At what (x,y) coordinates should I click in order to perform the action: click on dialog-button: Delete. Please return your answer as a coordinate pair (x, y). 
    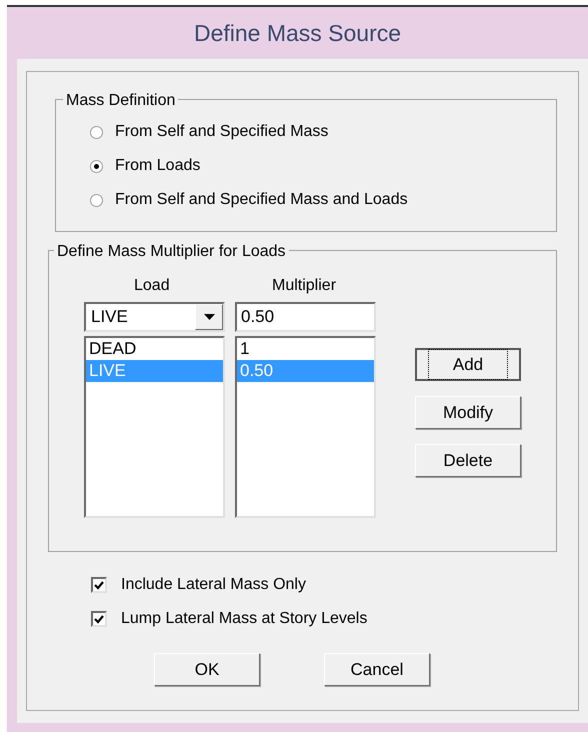
    Looking at the image, I should click on (468, 460).